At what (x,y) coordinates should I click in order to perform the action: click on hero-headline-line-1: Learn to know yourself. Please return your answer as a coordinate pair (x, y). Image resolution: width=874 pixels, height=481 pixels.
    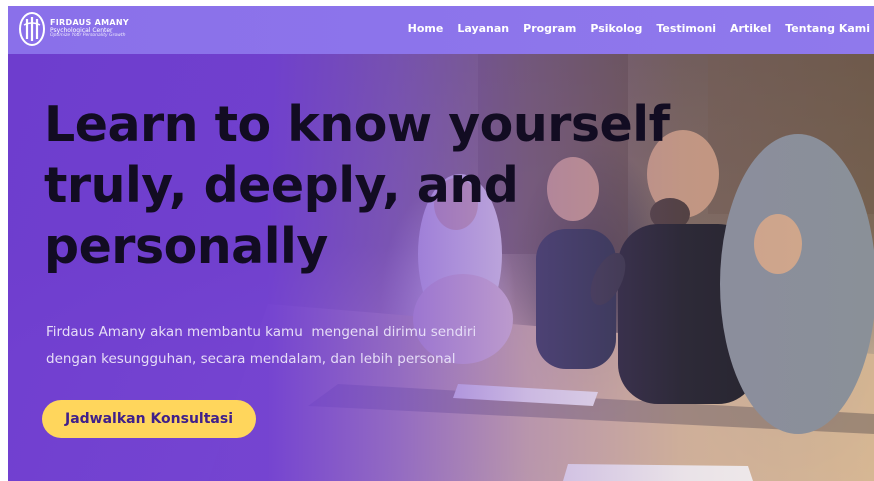
    Looking at the image, I should click on (357, 124).